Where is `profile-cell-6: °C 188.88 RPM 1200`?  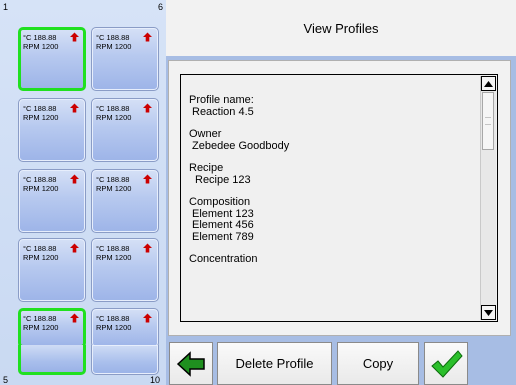 profile-cell-6: °C 188.88 RPM 1200 is located at coordinates (125, 59).